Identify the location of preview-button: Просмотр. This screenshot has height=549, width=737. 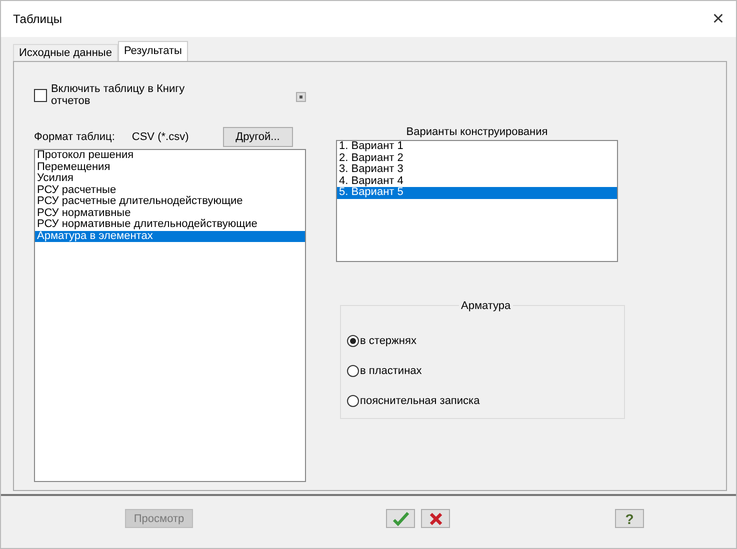
(159, 518).